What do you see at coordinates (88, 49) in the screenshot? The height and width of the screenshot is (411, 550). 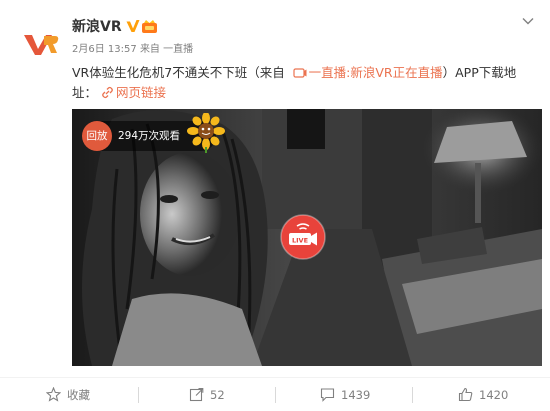 I see `post-date: 2月6日` at bounding box center [88, 49].